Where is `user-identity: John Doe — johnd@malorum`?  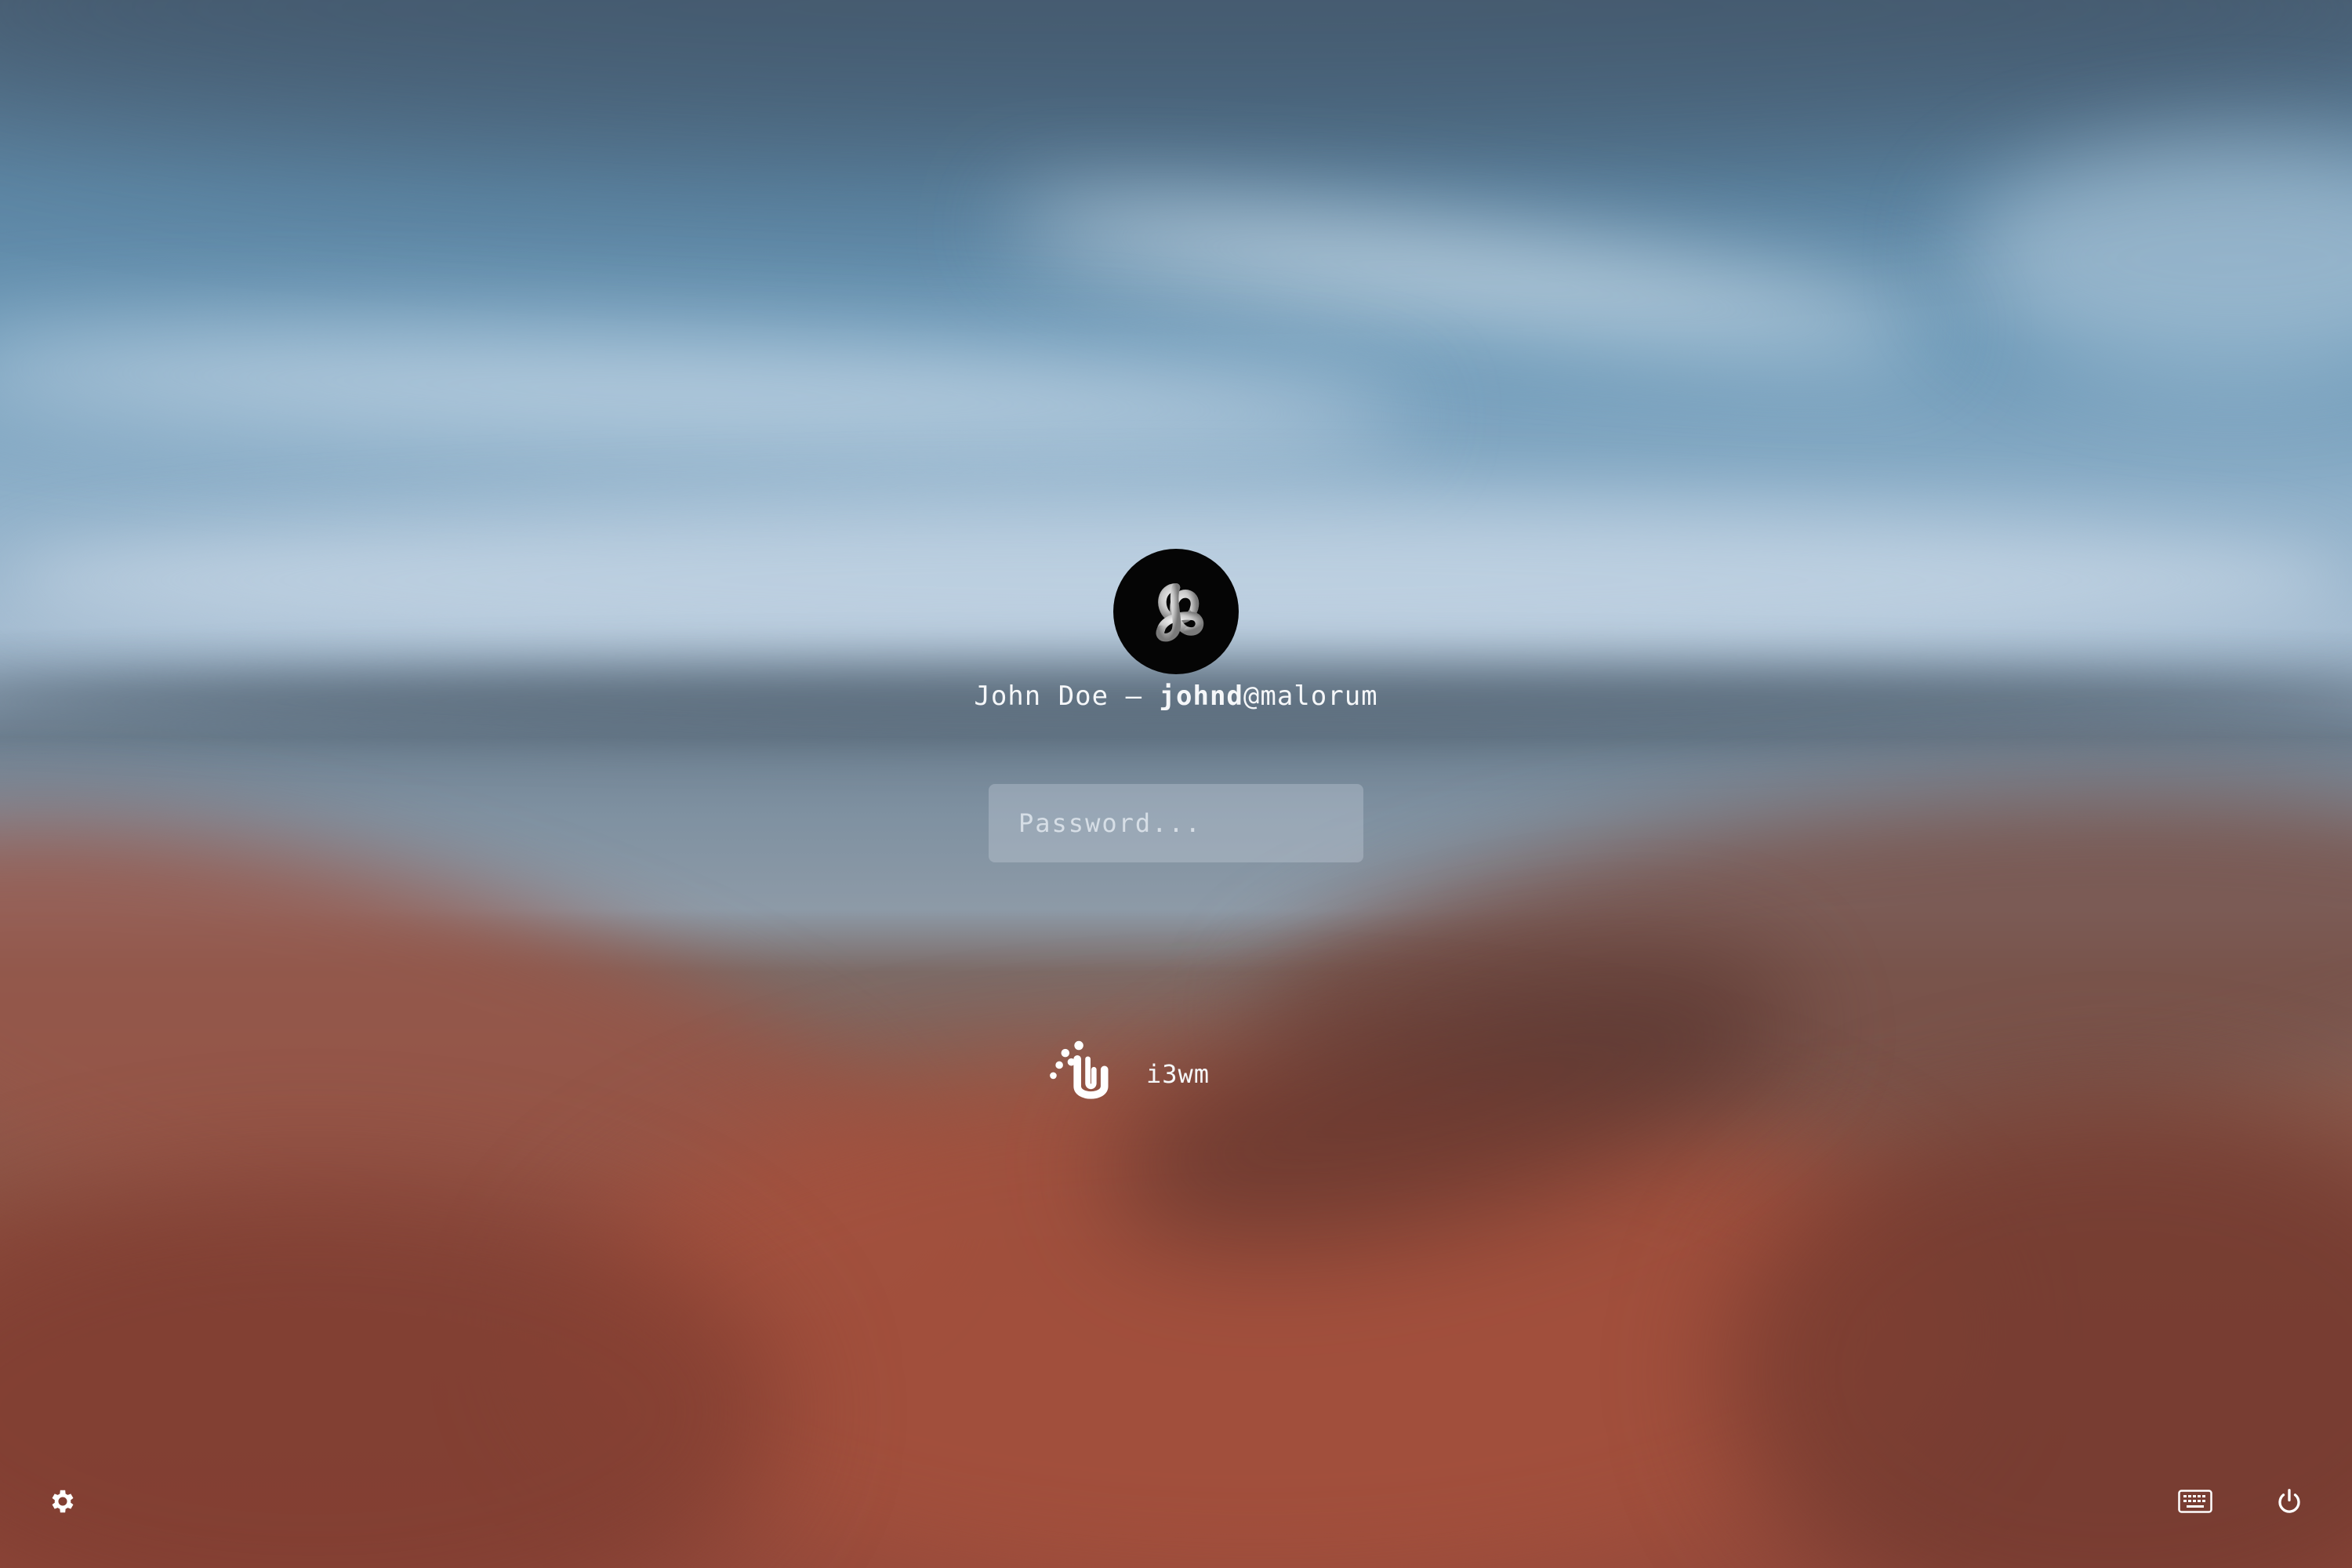
user-identity: John Doe — johnd@malorum is located at coordinates (1176, 696).